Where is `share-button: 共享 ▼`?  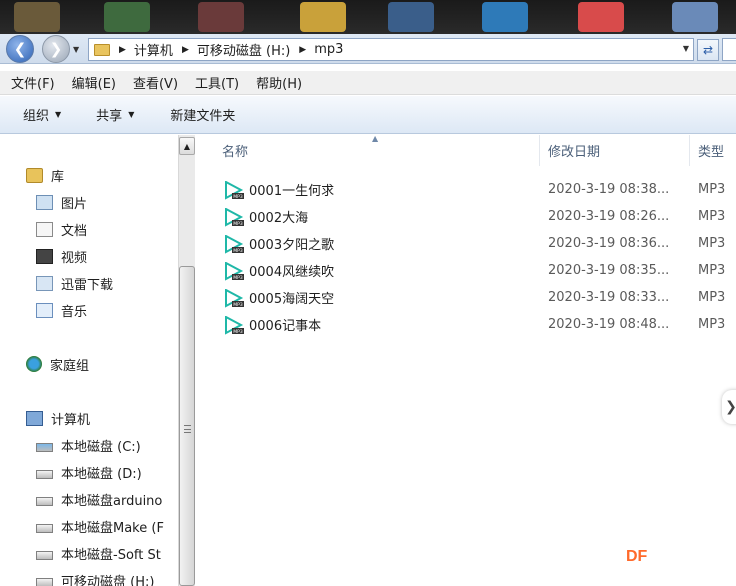 share-button: 共享 ▼ is located at coordinates (115, 114).